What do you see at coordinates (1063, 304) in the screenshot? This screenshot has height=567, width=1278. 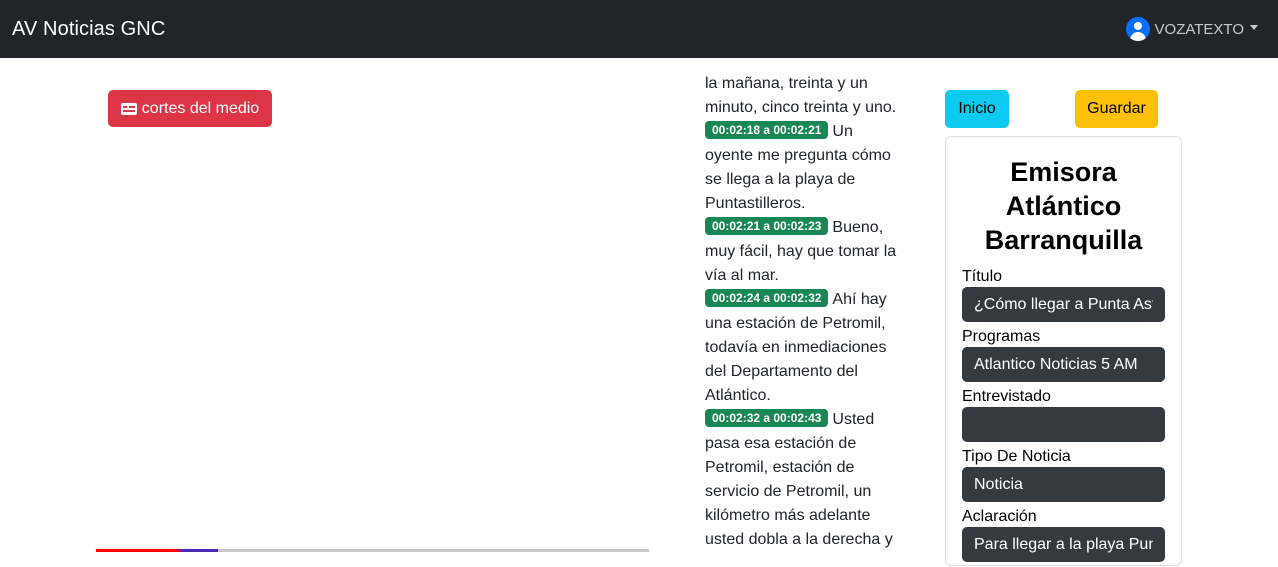 I see `titulo-input` at bounding box center [1063, 304].